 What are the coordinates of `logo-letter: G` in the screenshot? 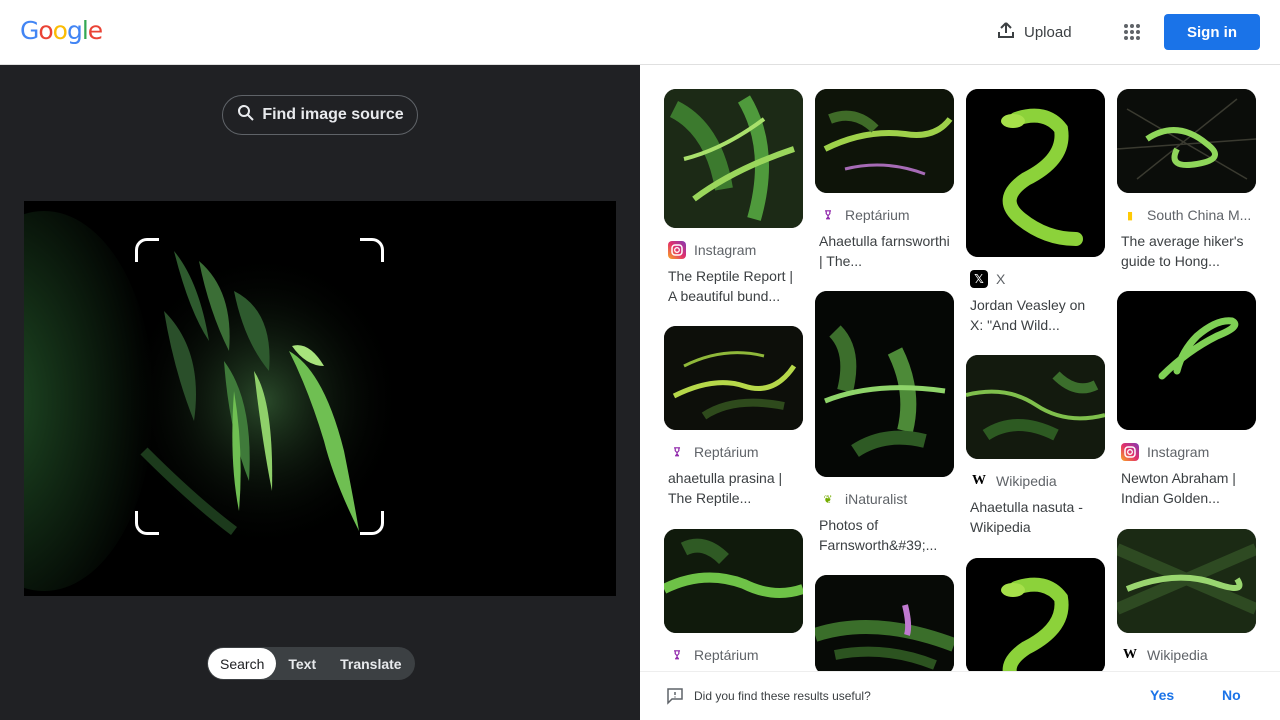 It's located at (29, 30).